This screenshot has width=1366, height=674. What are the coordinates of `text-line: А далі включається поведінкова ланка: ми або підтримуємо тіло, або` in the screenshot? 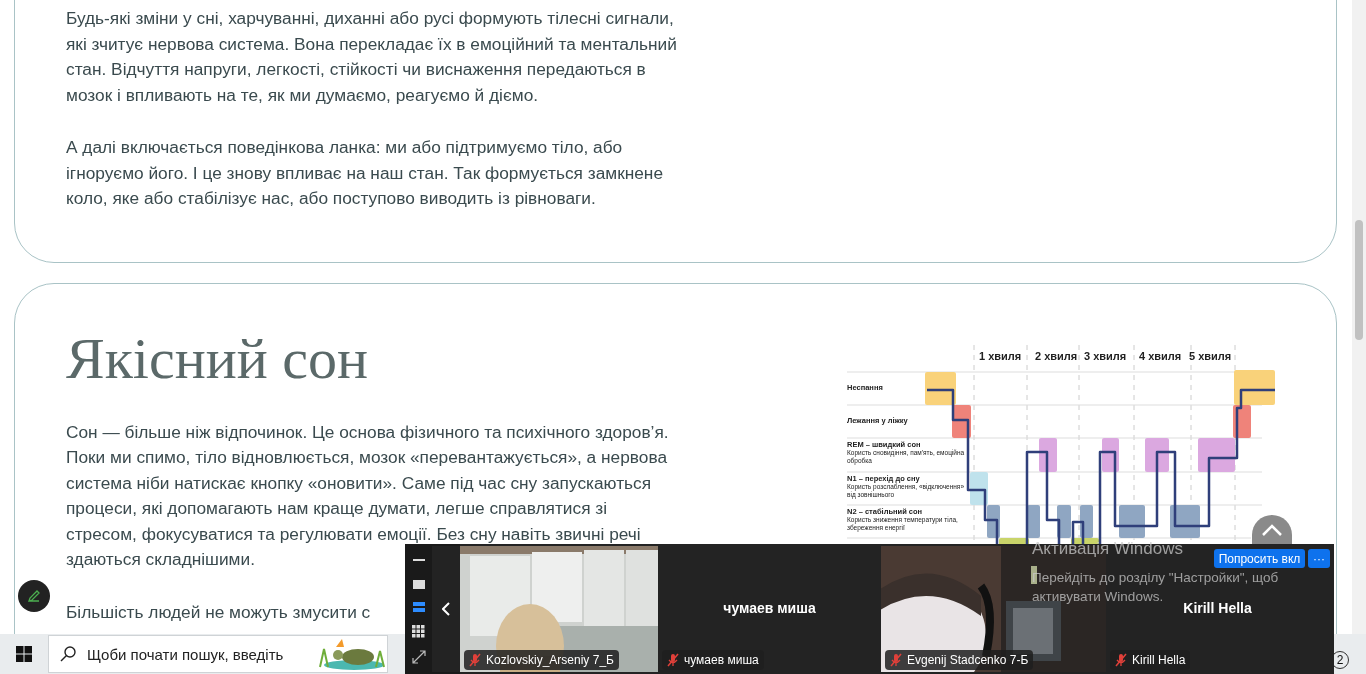 It's located at (344, 147).